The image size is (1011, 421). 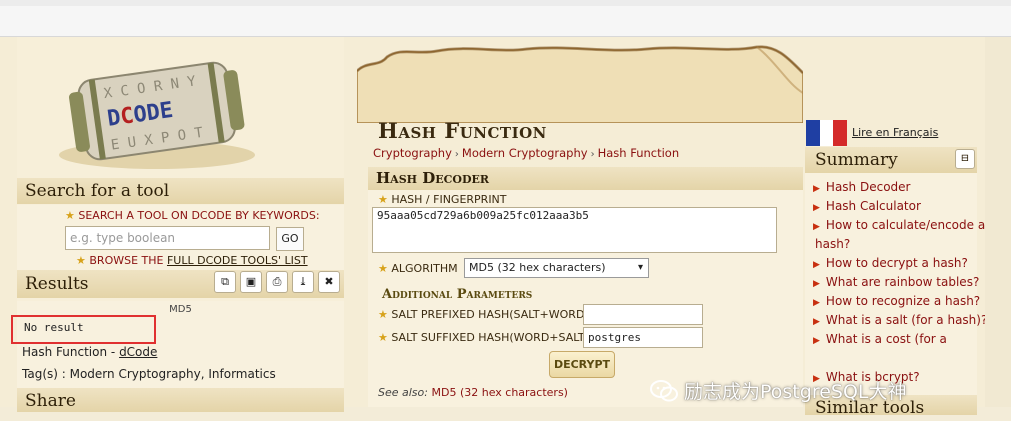 What do you see at coordinates (574, 230) in the screenshot?
I see `hash-textarea: 95aaa05cd729a6b009a25fc012aaa3b5` at bounding box center [574, 230].